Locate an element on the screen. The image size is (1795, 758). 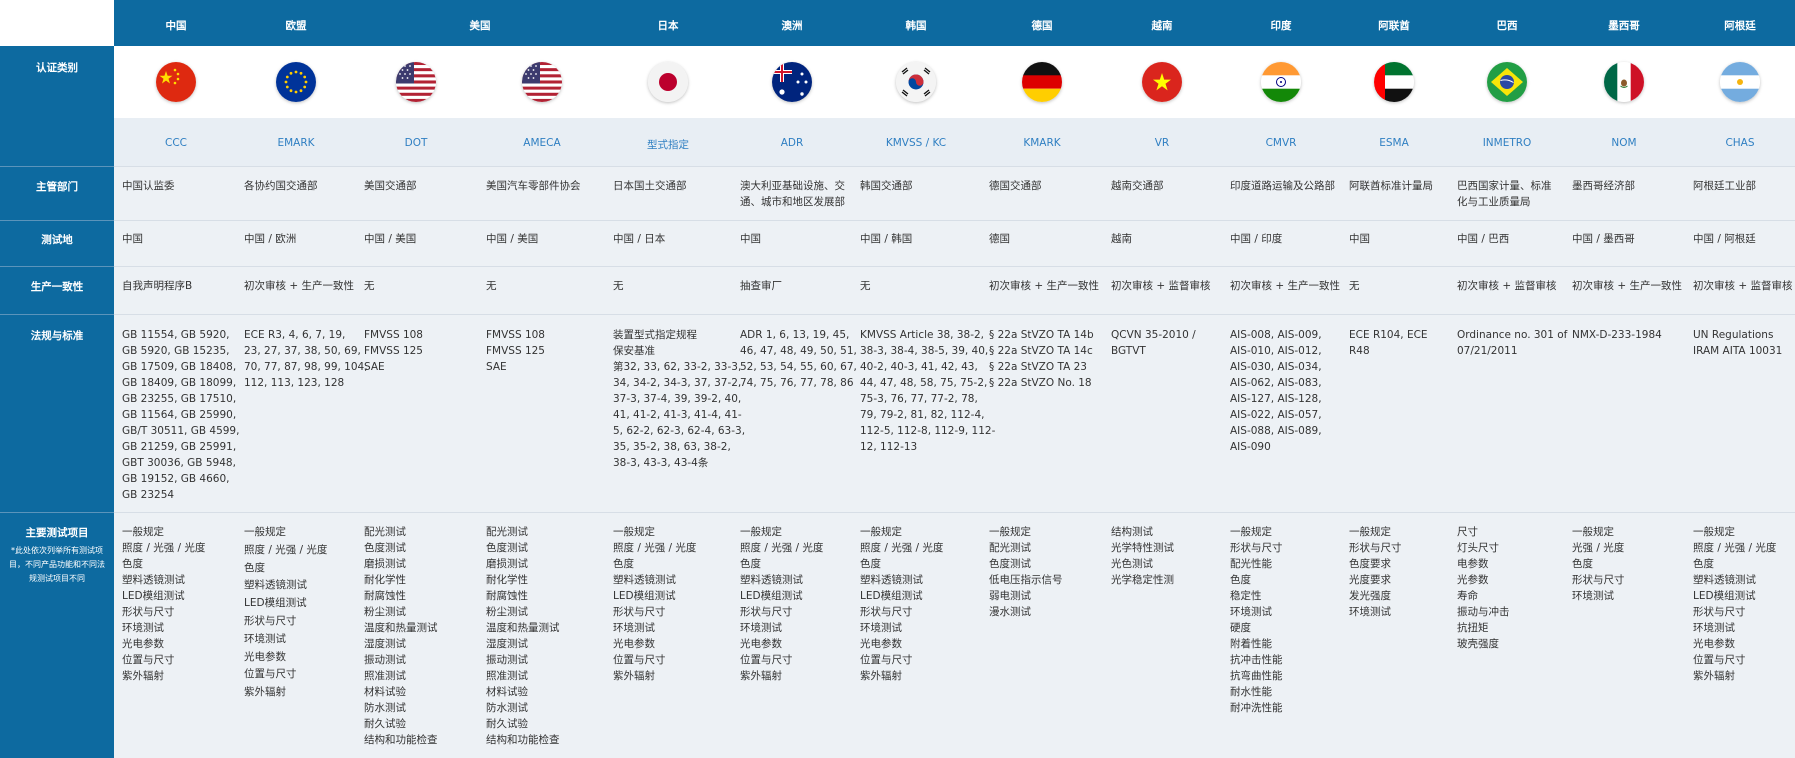
mexico-flag-icon is located at coordinates (1624, 82).